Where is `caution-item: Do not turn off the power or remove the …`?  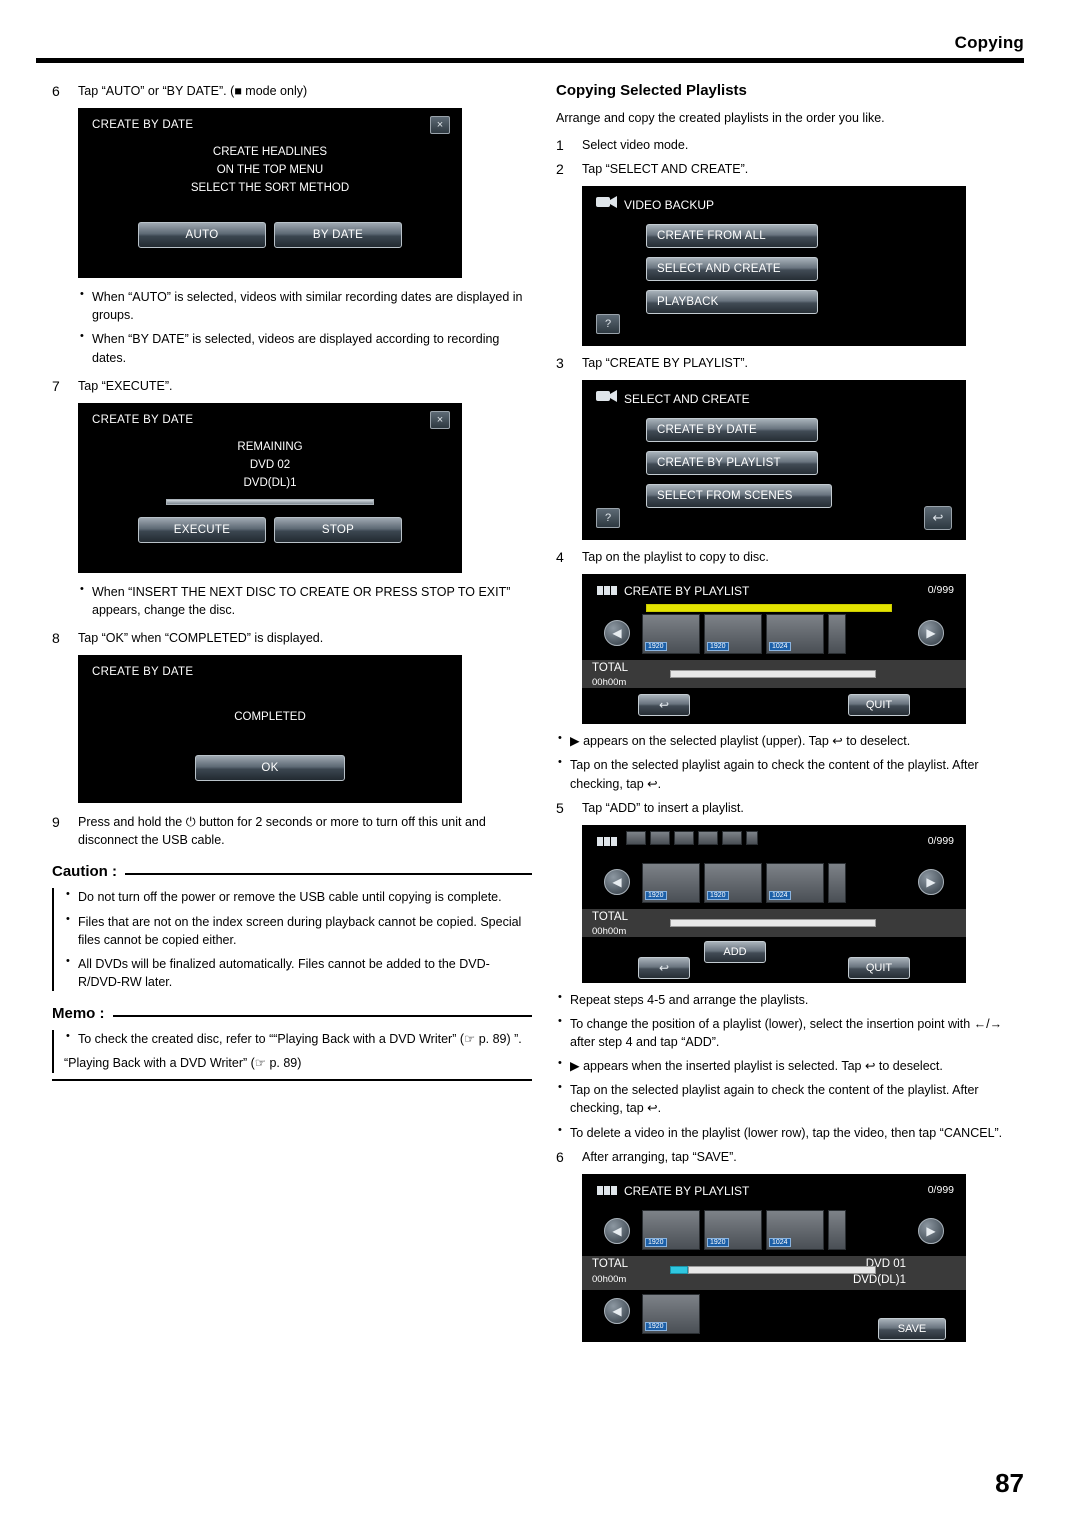 caution-item: Do not turn off the power or remove the … is located at coordinates (298, 896).